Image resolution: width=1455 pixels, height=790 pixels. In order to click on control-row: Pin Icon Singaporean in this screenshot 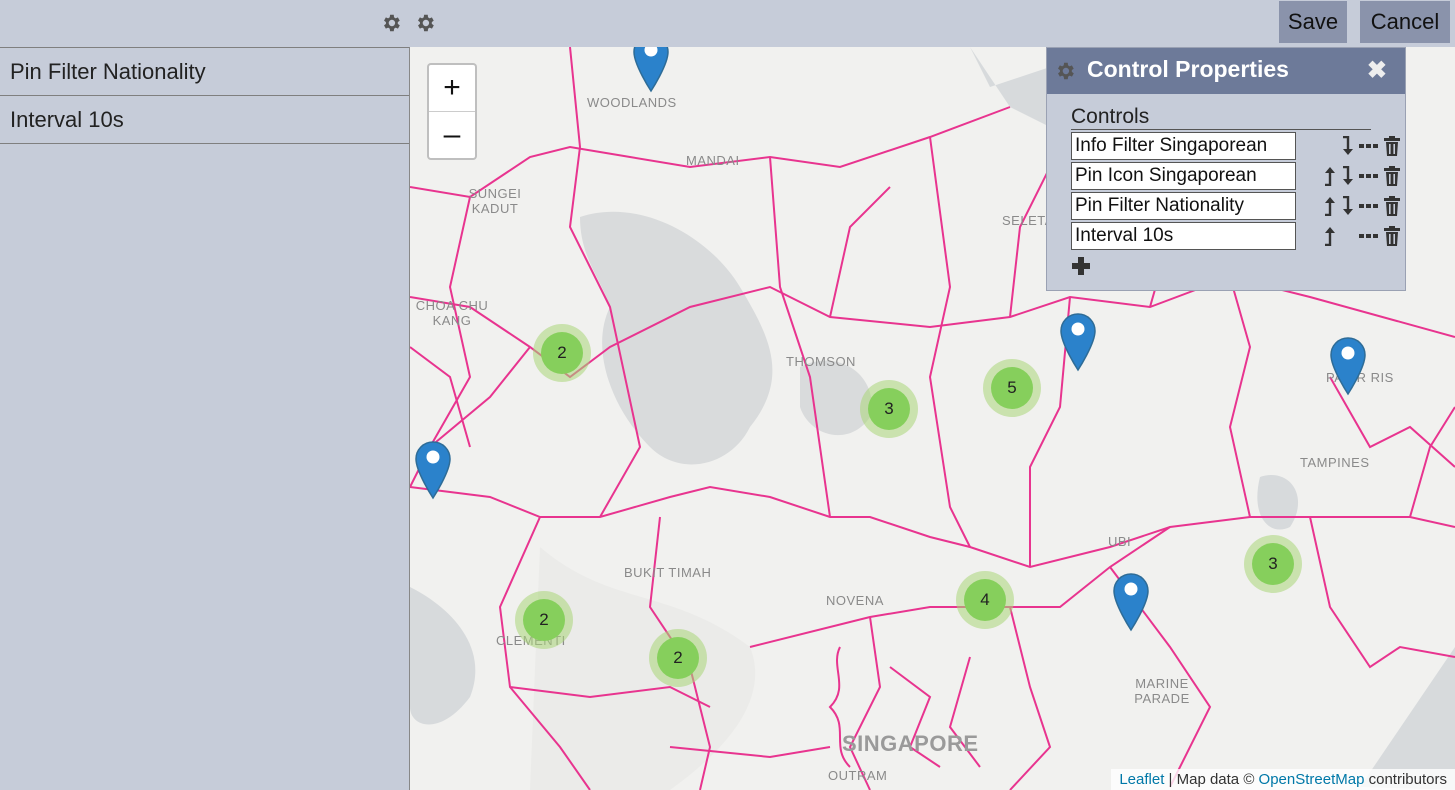, I will do `click(1236, 176)`.